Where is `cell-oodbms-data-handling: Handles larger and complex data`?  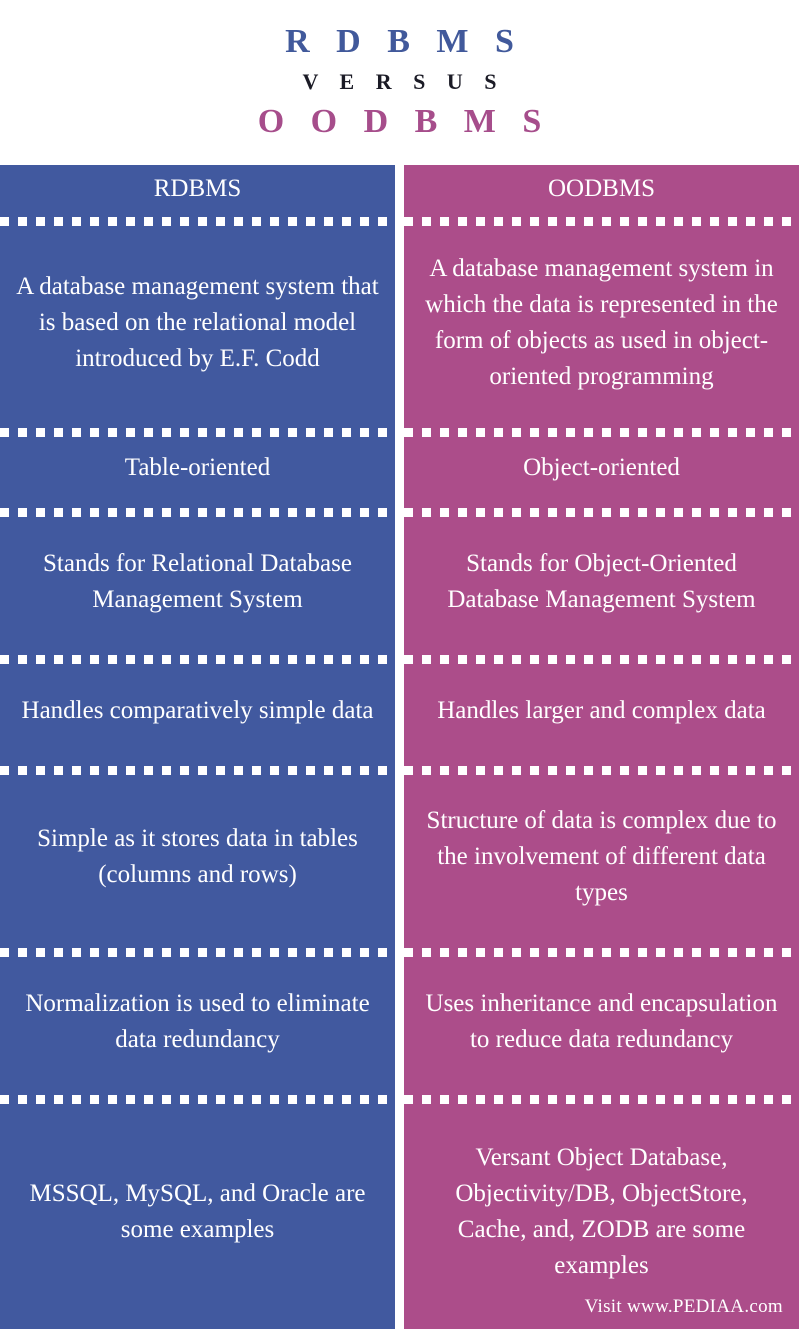
cell-oodbms-data-handling: Handles larger and complex data is located at coordinates (601, 710).